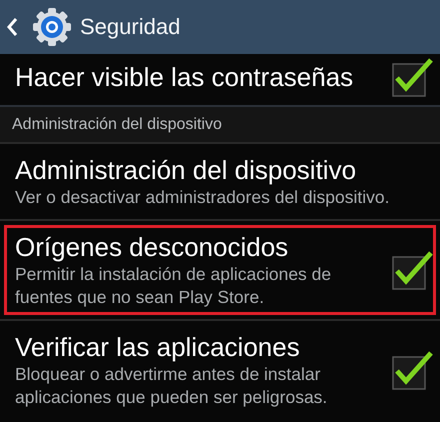 This screenshot has height=422, width=440. I want to click on setting-summary: Ver o desactivar administradores del dispositivo., so click(202, 197).